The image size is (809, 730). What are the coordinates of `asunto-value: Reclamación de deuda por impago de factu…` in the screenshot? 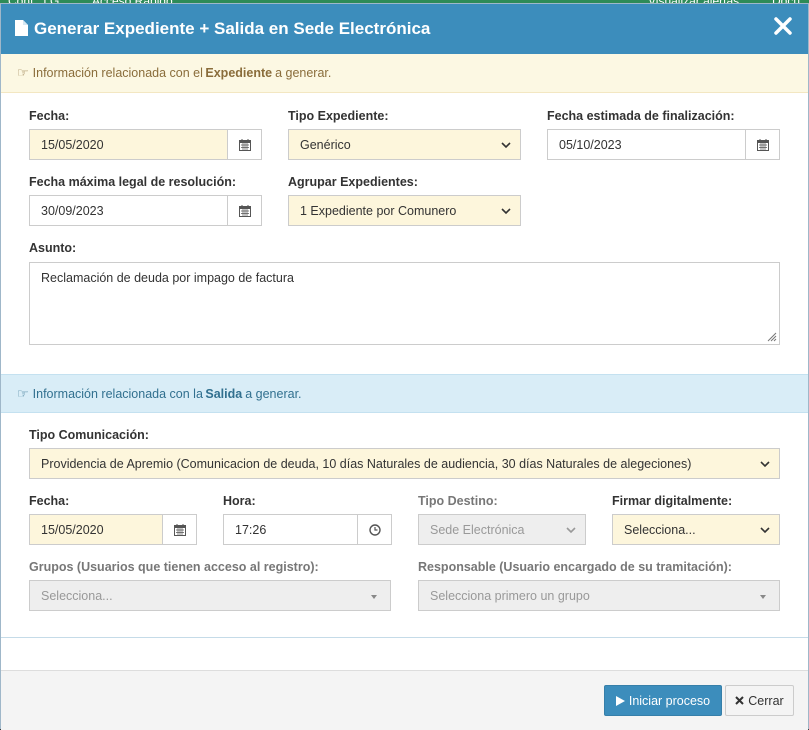 It's located at (167, 278).